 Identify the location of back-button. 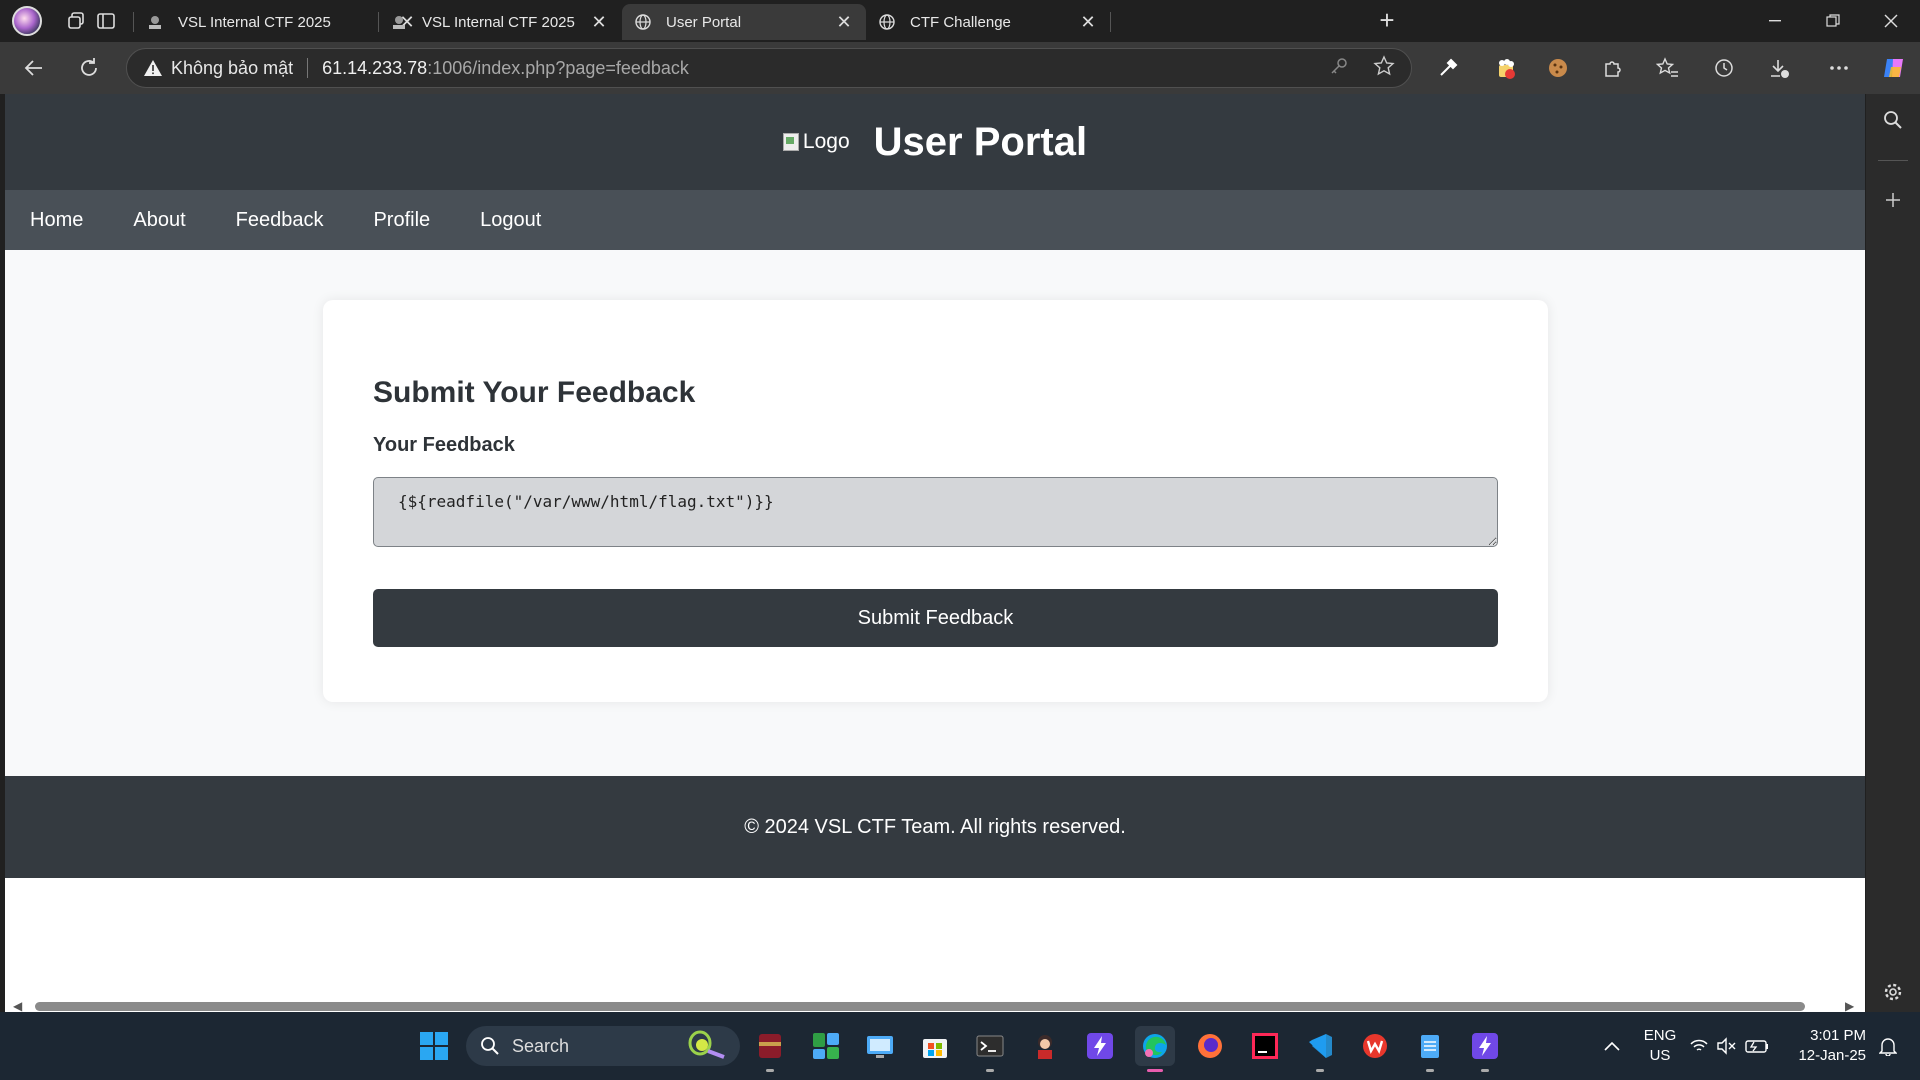
(34, 68).